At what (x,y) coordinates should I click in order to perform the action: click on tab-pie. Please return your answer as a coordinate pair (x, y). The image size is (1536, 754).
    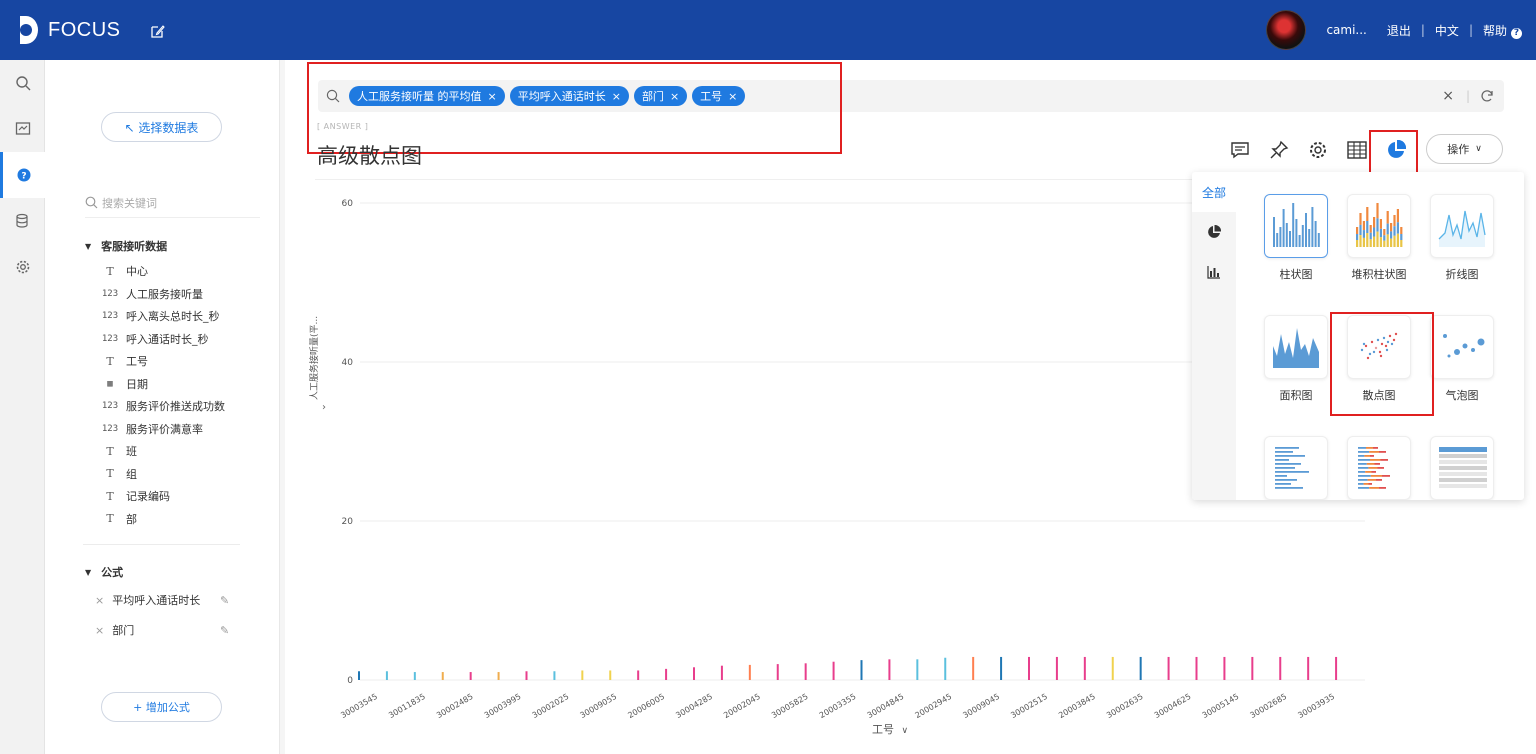
    Looking at the image, I should click on (1214, 232).